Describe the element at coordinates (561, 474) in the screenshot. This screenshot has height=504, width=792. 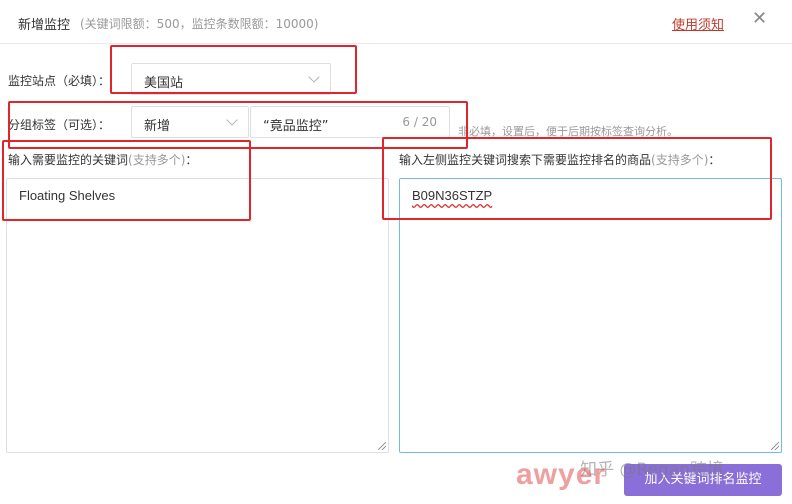
I see `awyer-watermark: awyer` at that location.